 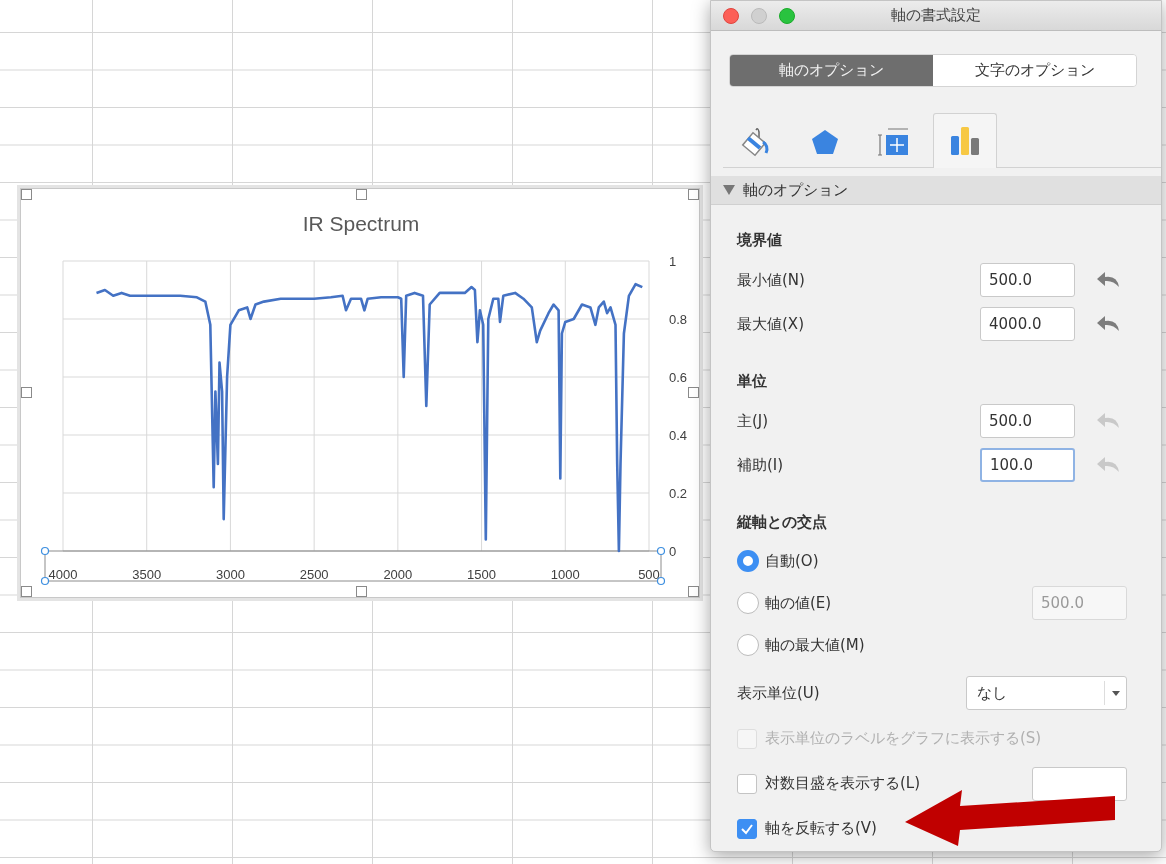 What do you see at coordinates (795, 190) in the screenshot?
I see `section-title: 軸のオプション` at bounding box center [795, 190].